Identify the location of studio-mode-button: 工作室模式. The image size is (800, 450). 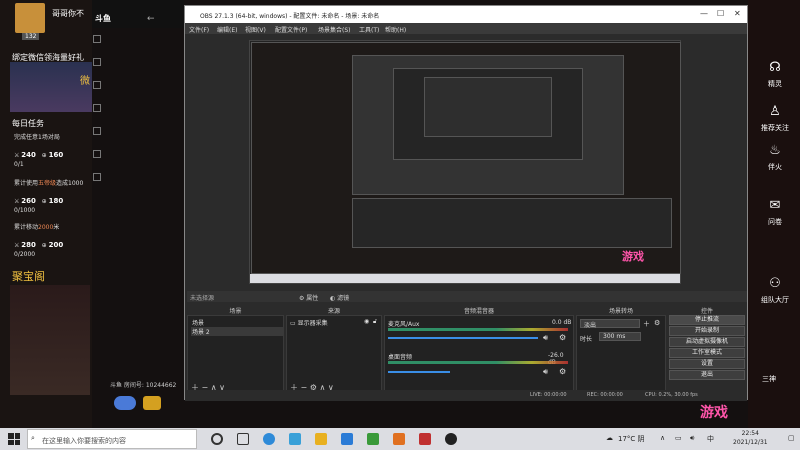
(707, 353).